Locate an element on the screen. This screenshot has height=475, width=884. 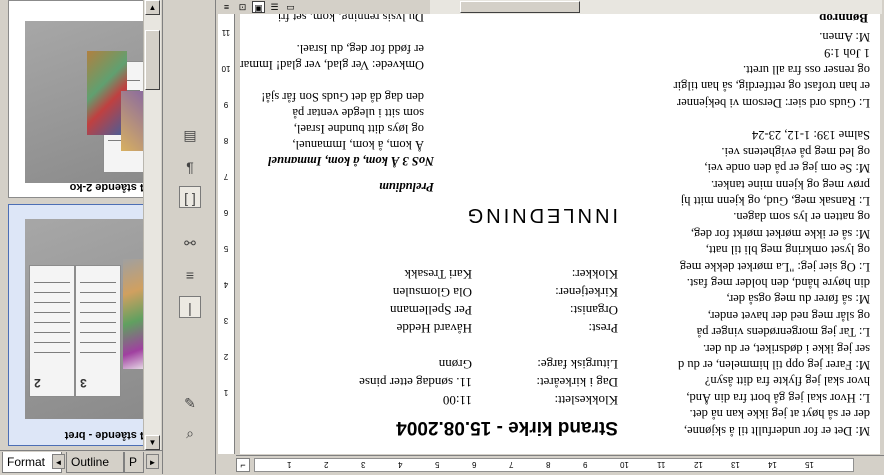
right-heading: Bønnrop is located at coordinates (843, 20).